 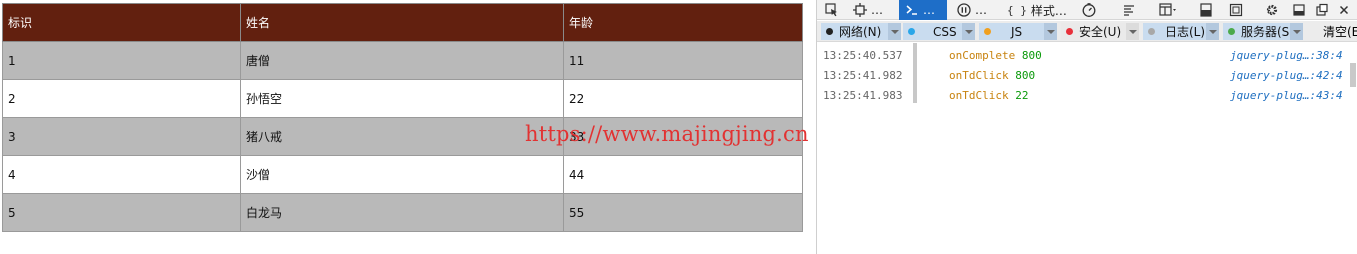 What do you see at coordinates (911, 31) in the screenshot?
I see `css-dot-icon` at bounding box center [911, 31].